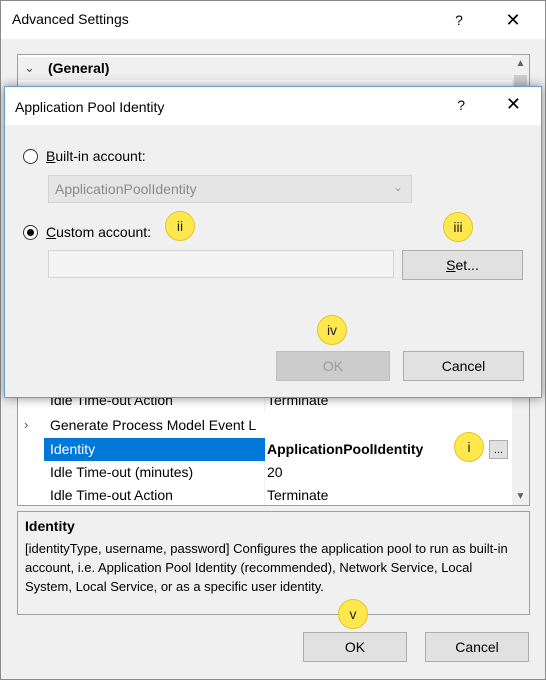 This screenshot has height=680, width=546. Describe the element at coordinates (126, 189) in the screenshot. I see `builtin-account-value: ApplicationPoolIdentity` at that location.